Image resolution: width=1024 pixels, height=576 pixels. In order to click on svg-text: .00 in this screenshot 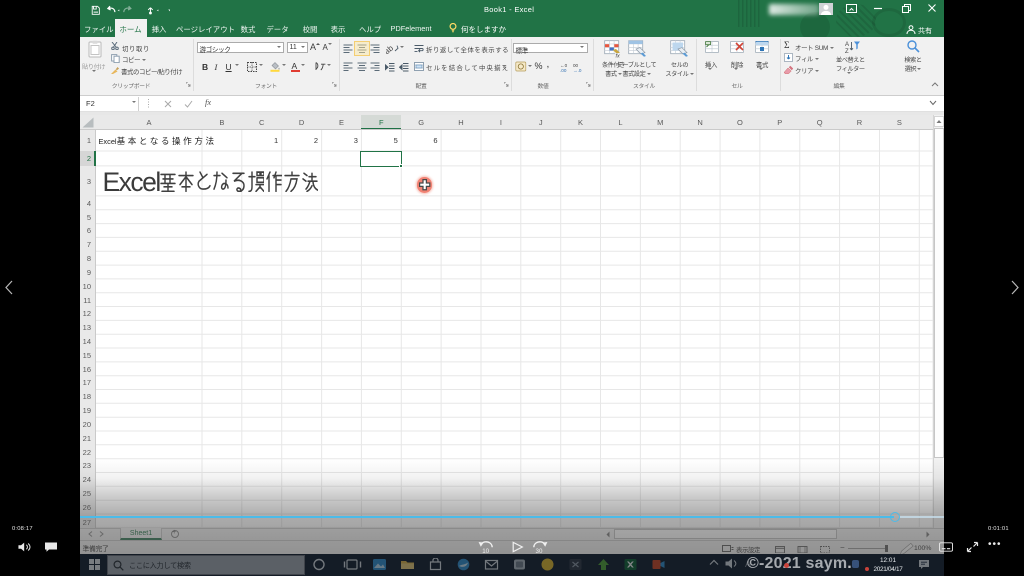, I will do `click(563, 70)`.